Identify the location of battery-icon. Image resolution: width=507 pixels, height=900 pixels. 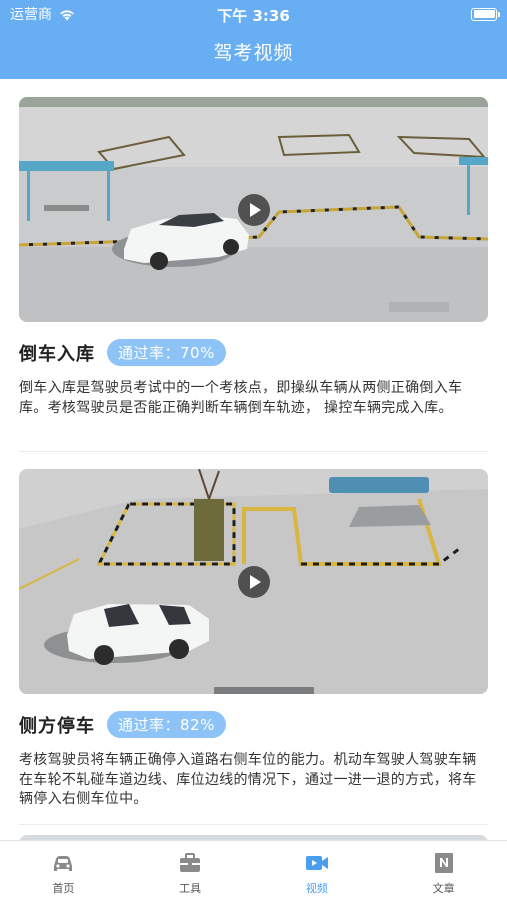
(485, 14).